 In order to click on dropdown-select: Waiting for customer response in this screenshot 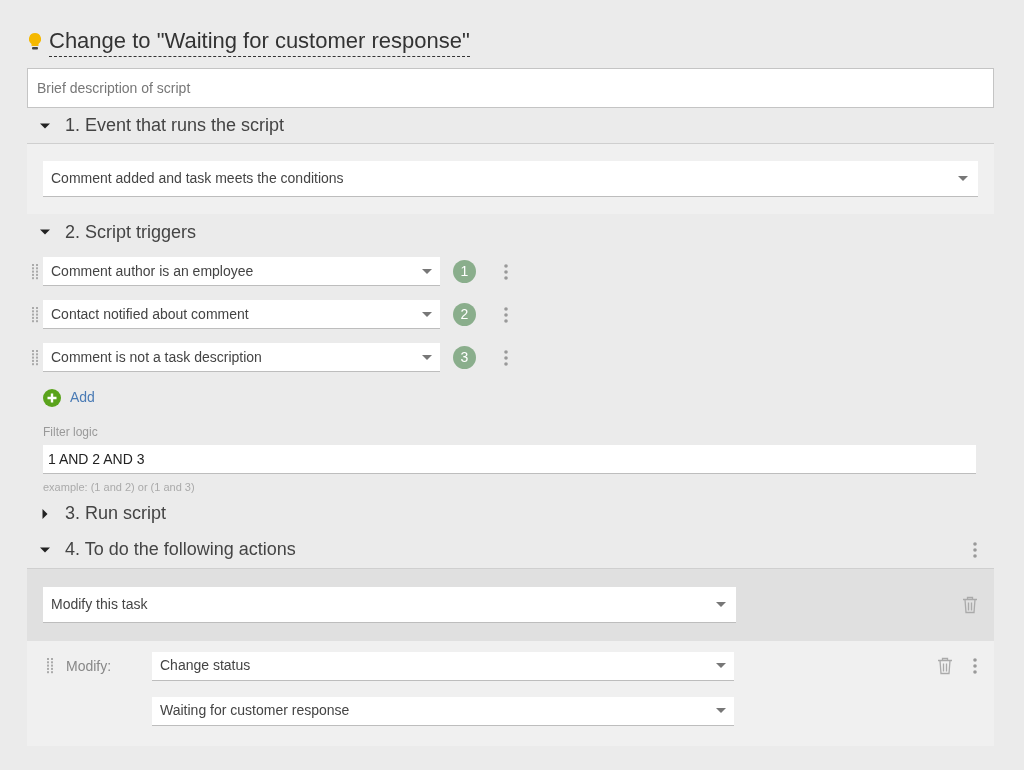, I will do `click(443, 711)`.